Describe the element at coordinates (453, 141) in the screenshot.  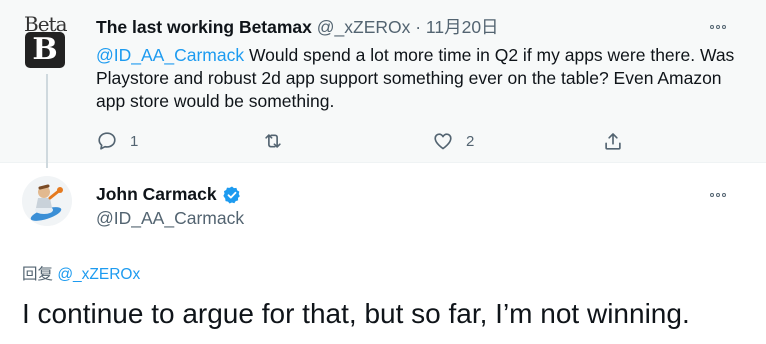
I see `like-button: 2` at that location.